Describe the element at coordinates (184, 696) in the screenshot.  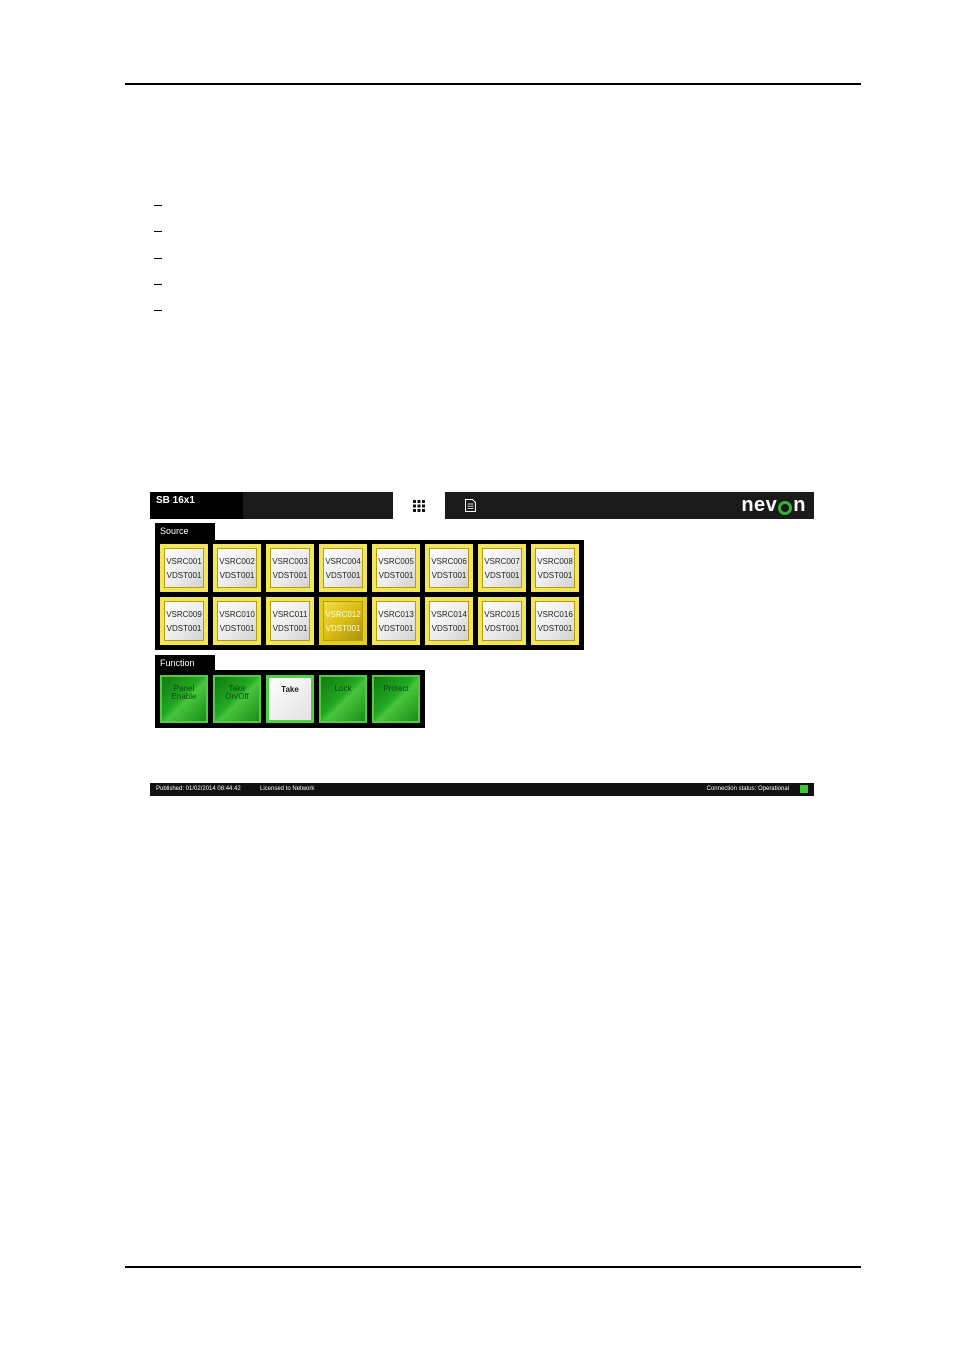
I see `function-button-label-line2: Enable` at that location.